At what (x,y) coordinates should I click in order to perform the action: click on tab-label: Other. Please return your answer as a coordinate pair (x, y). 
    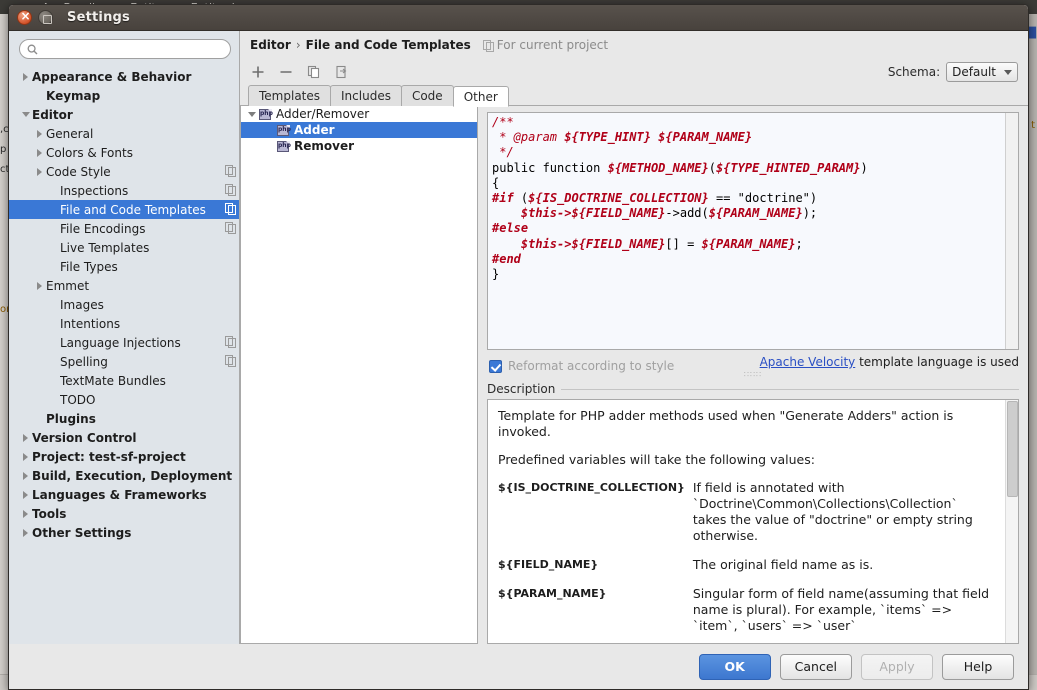
    Looking at the image, I should click on (480, 96).